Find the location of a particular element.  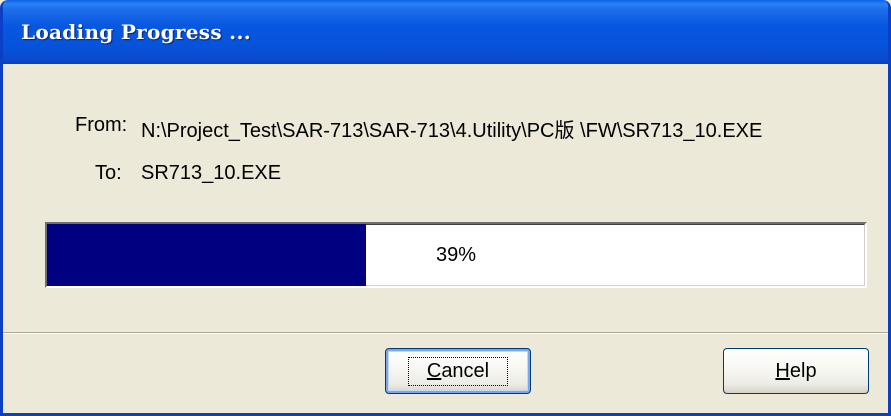

to-label: To: is located at coordinates (108, 173).